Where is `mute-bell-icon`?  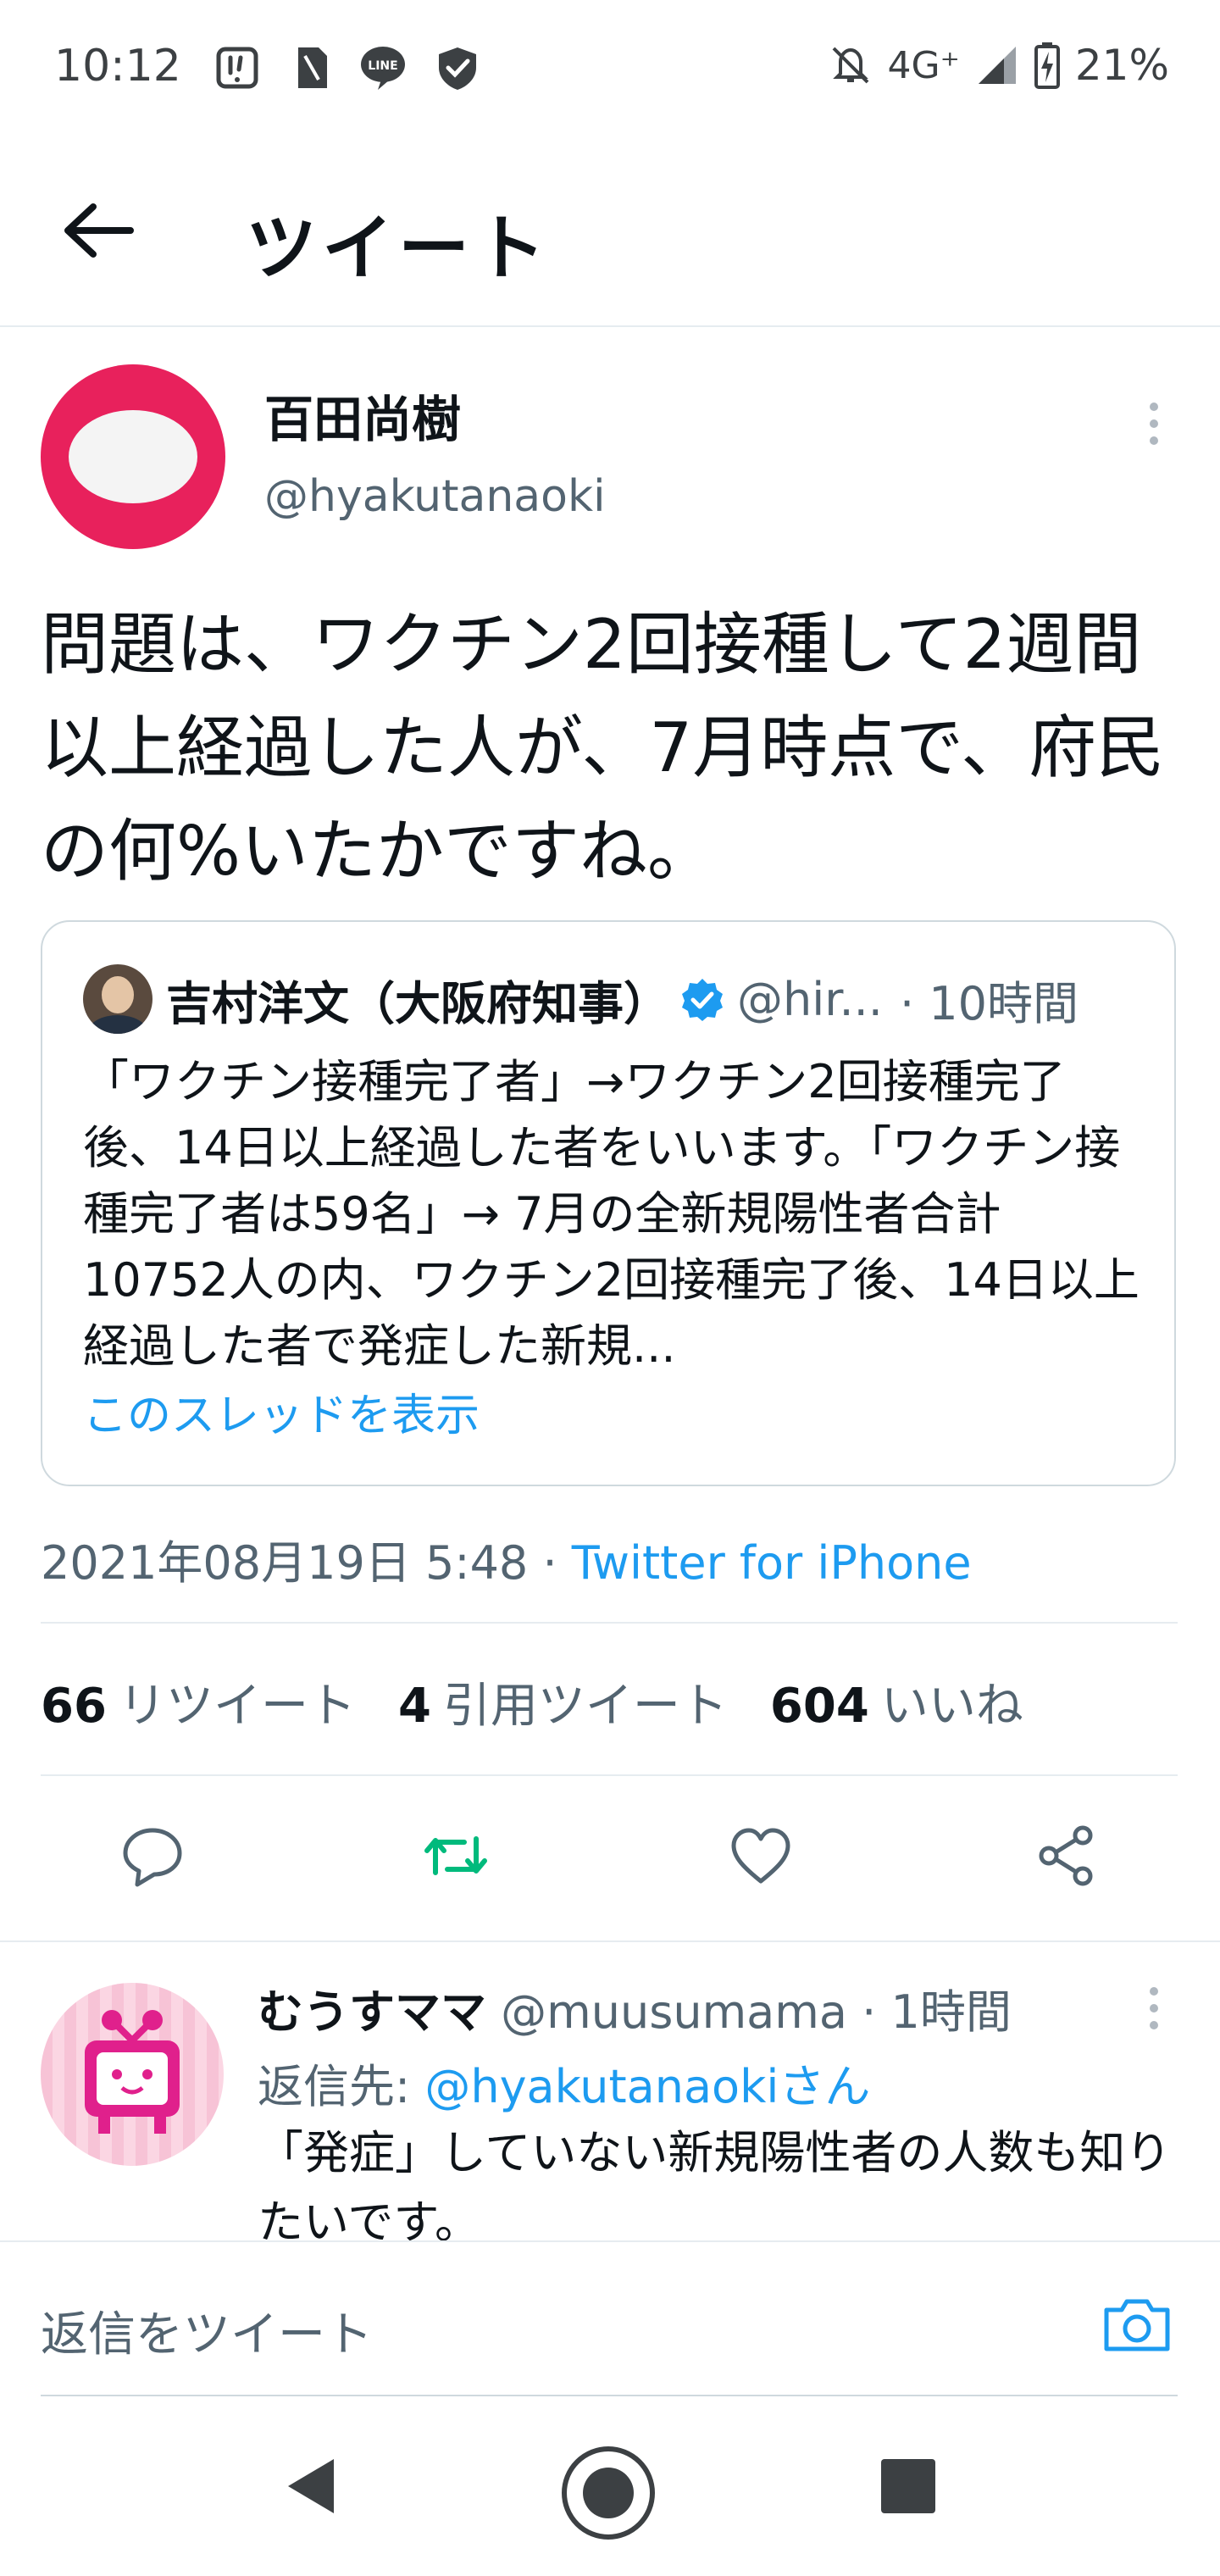
mute-bell-icon is located at coordinates (850, 65).